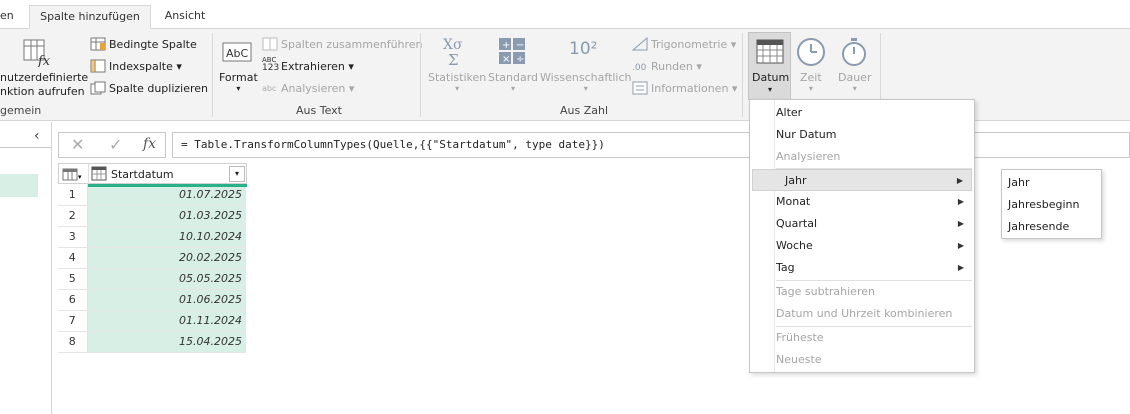  I want to click on round-icon: .00, so click(640, 67).